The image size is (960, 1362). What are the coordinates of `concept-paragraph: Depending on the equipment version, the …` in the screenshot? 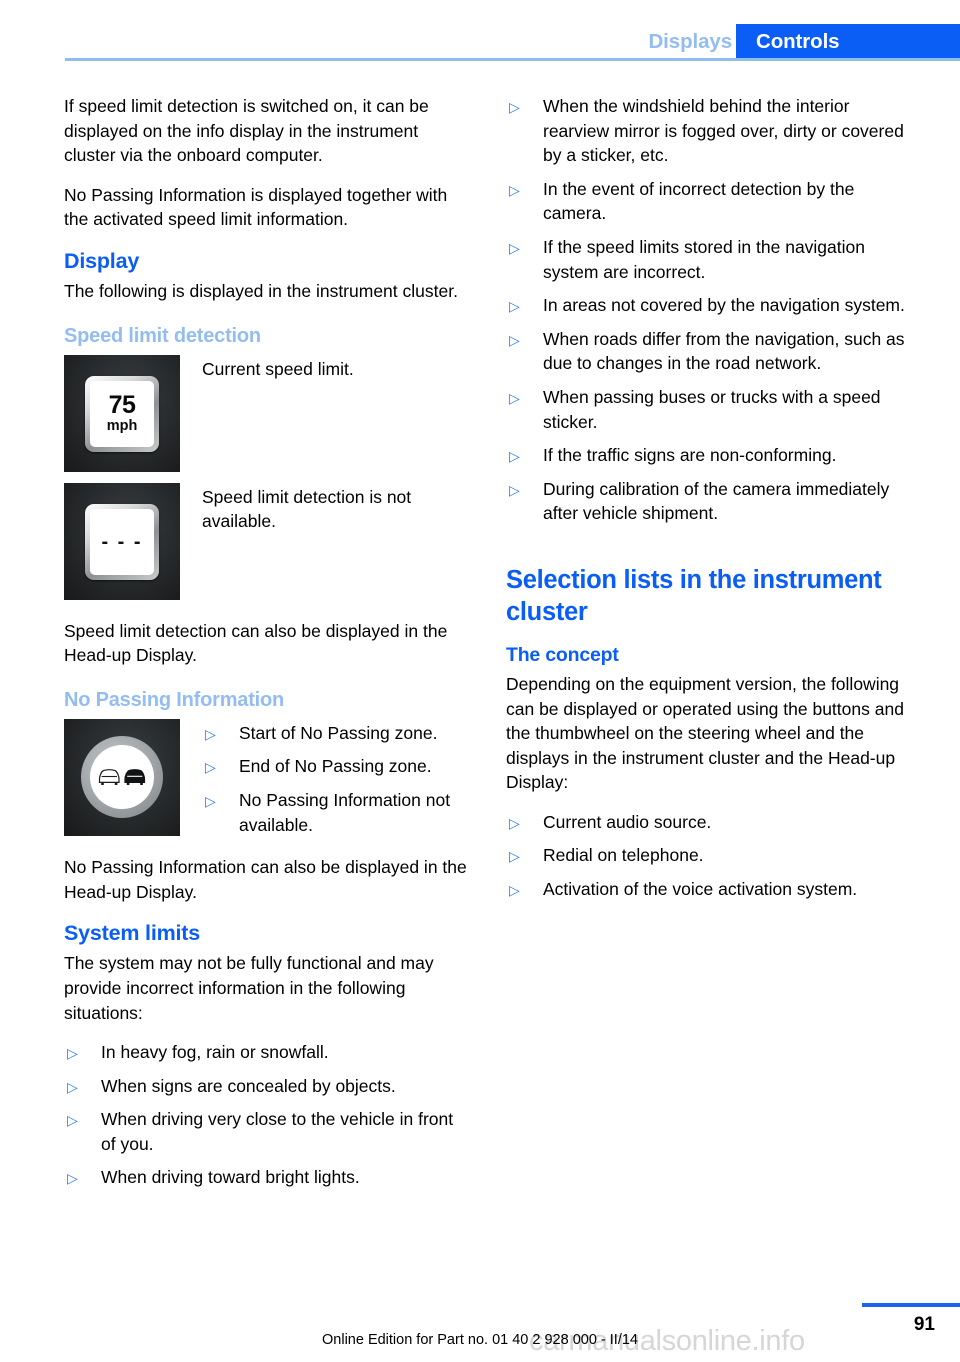 It's located at (705, 733).